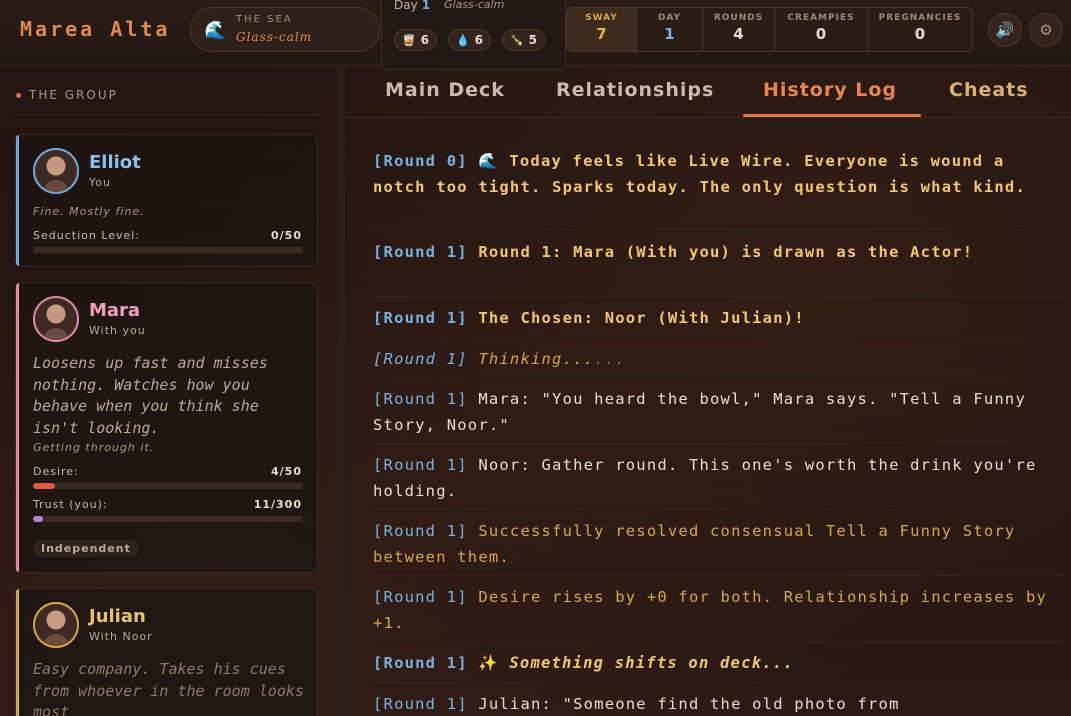 The width and height of the screenshot is (1071, 716). What do you see at coordinates (215, 30) in the screenshot?
I see `wave-icon: 🌊` at bounding box center [215, 30].